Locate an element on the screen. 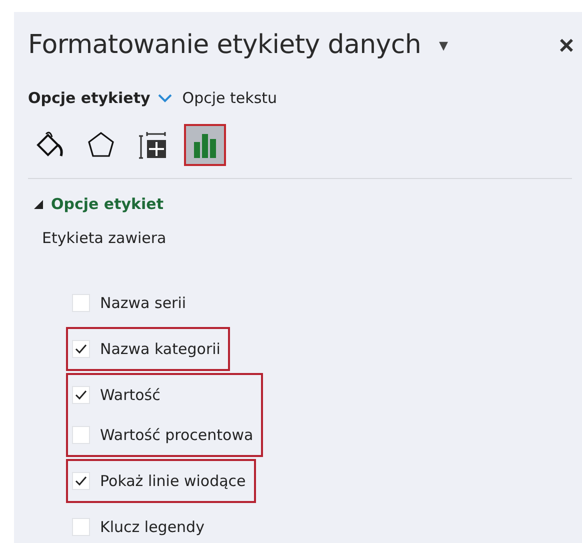  tab: Opcje tekstu is located at coordinates (230, 98).